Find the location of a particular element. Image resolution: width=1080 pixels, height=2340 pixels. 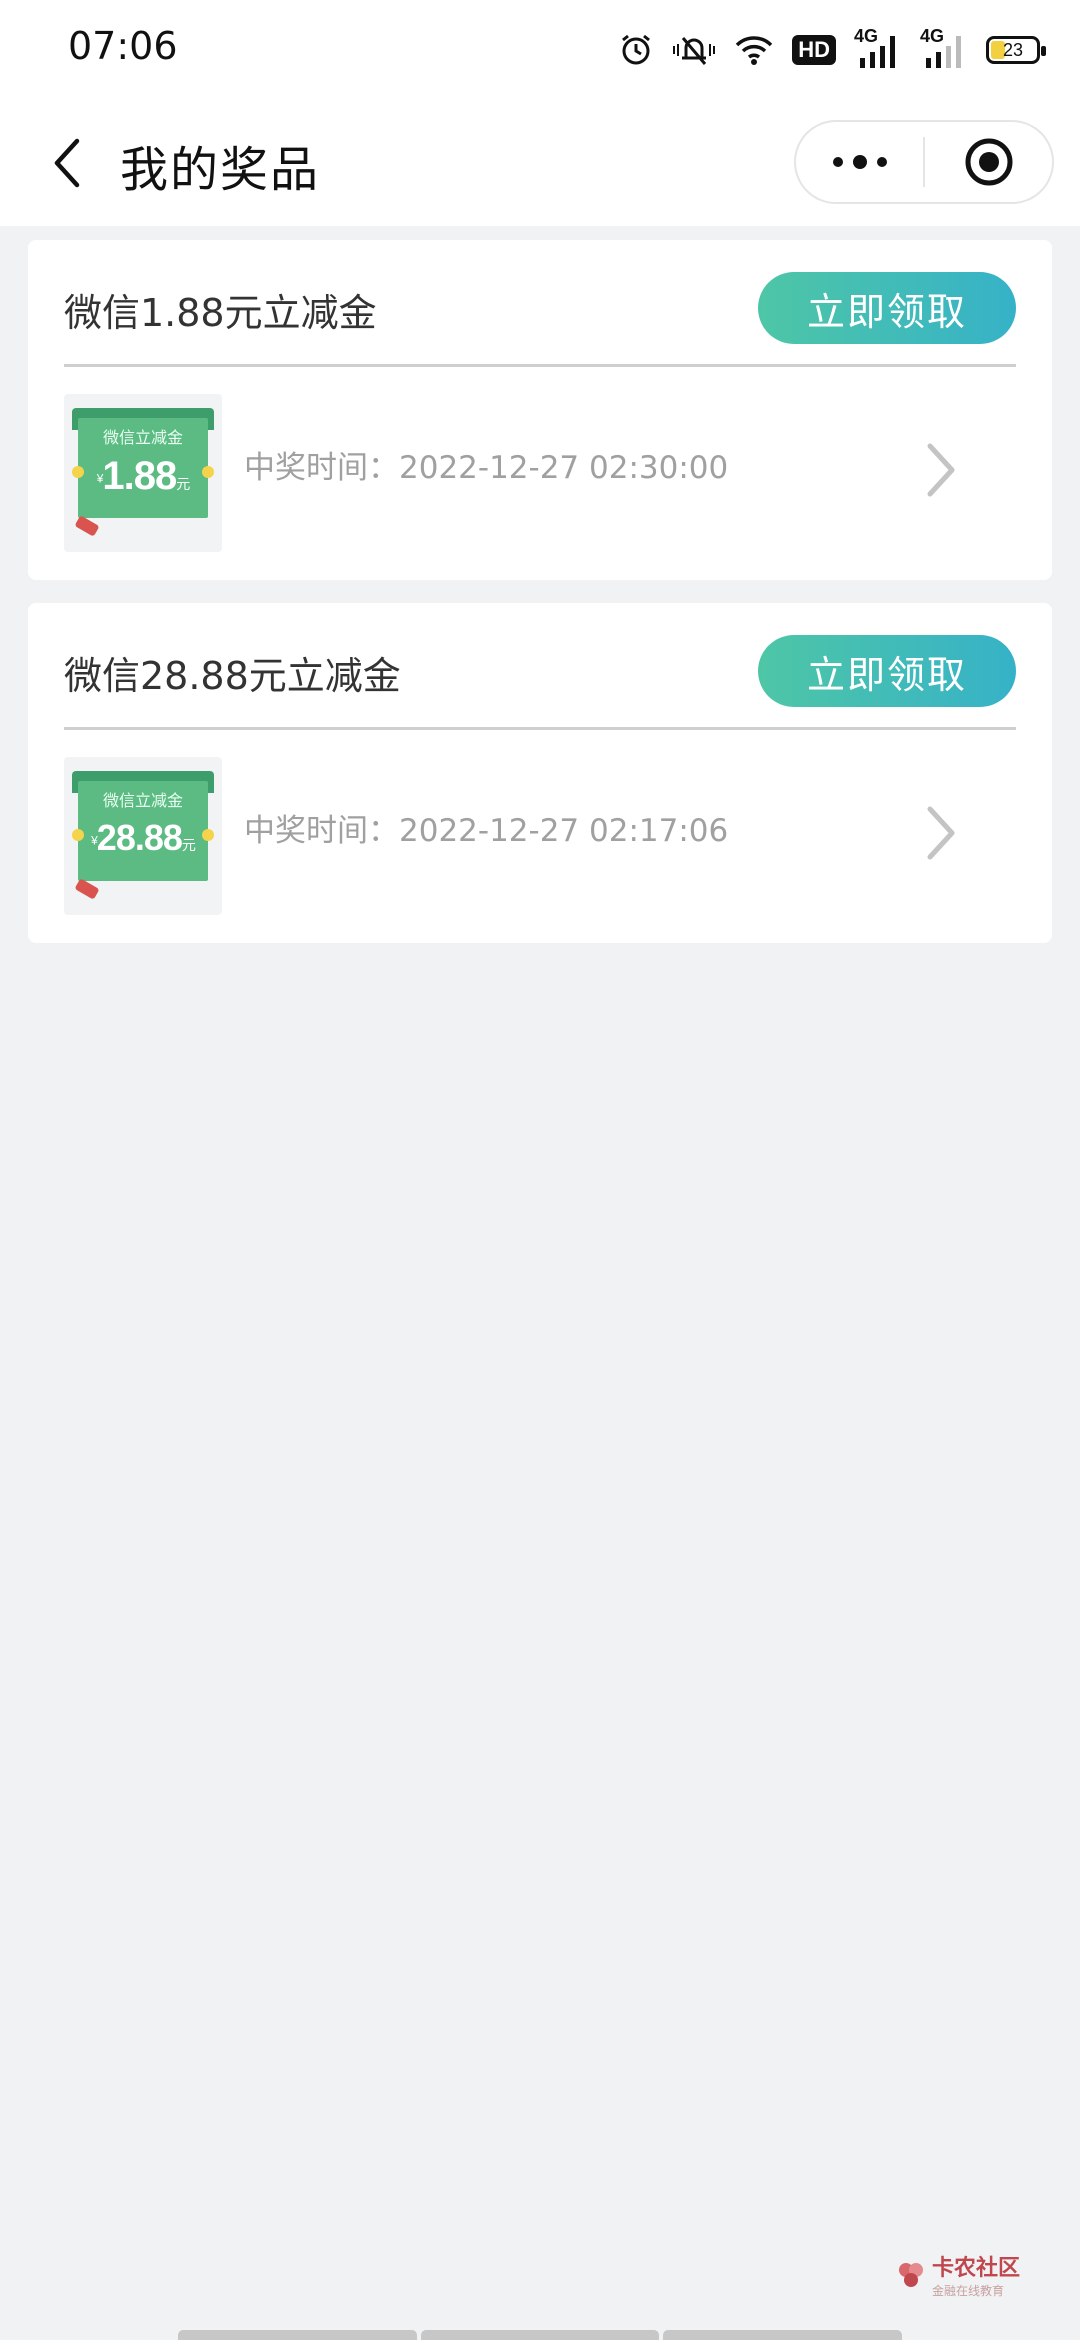

coupon-image: 微信立减金 ¥1.88元 is located at coordinates (143, 472).